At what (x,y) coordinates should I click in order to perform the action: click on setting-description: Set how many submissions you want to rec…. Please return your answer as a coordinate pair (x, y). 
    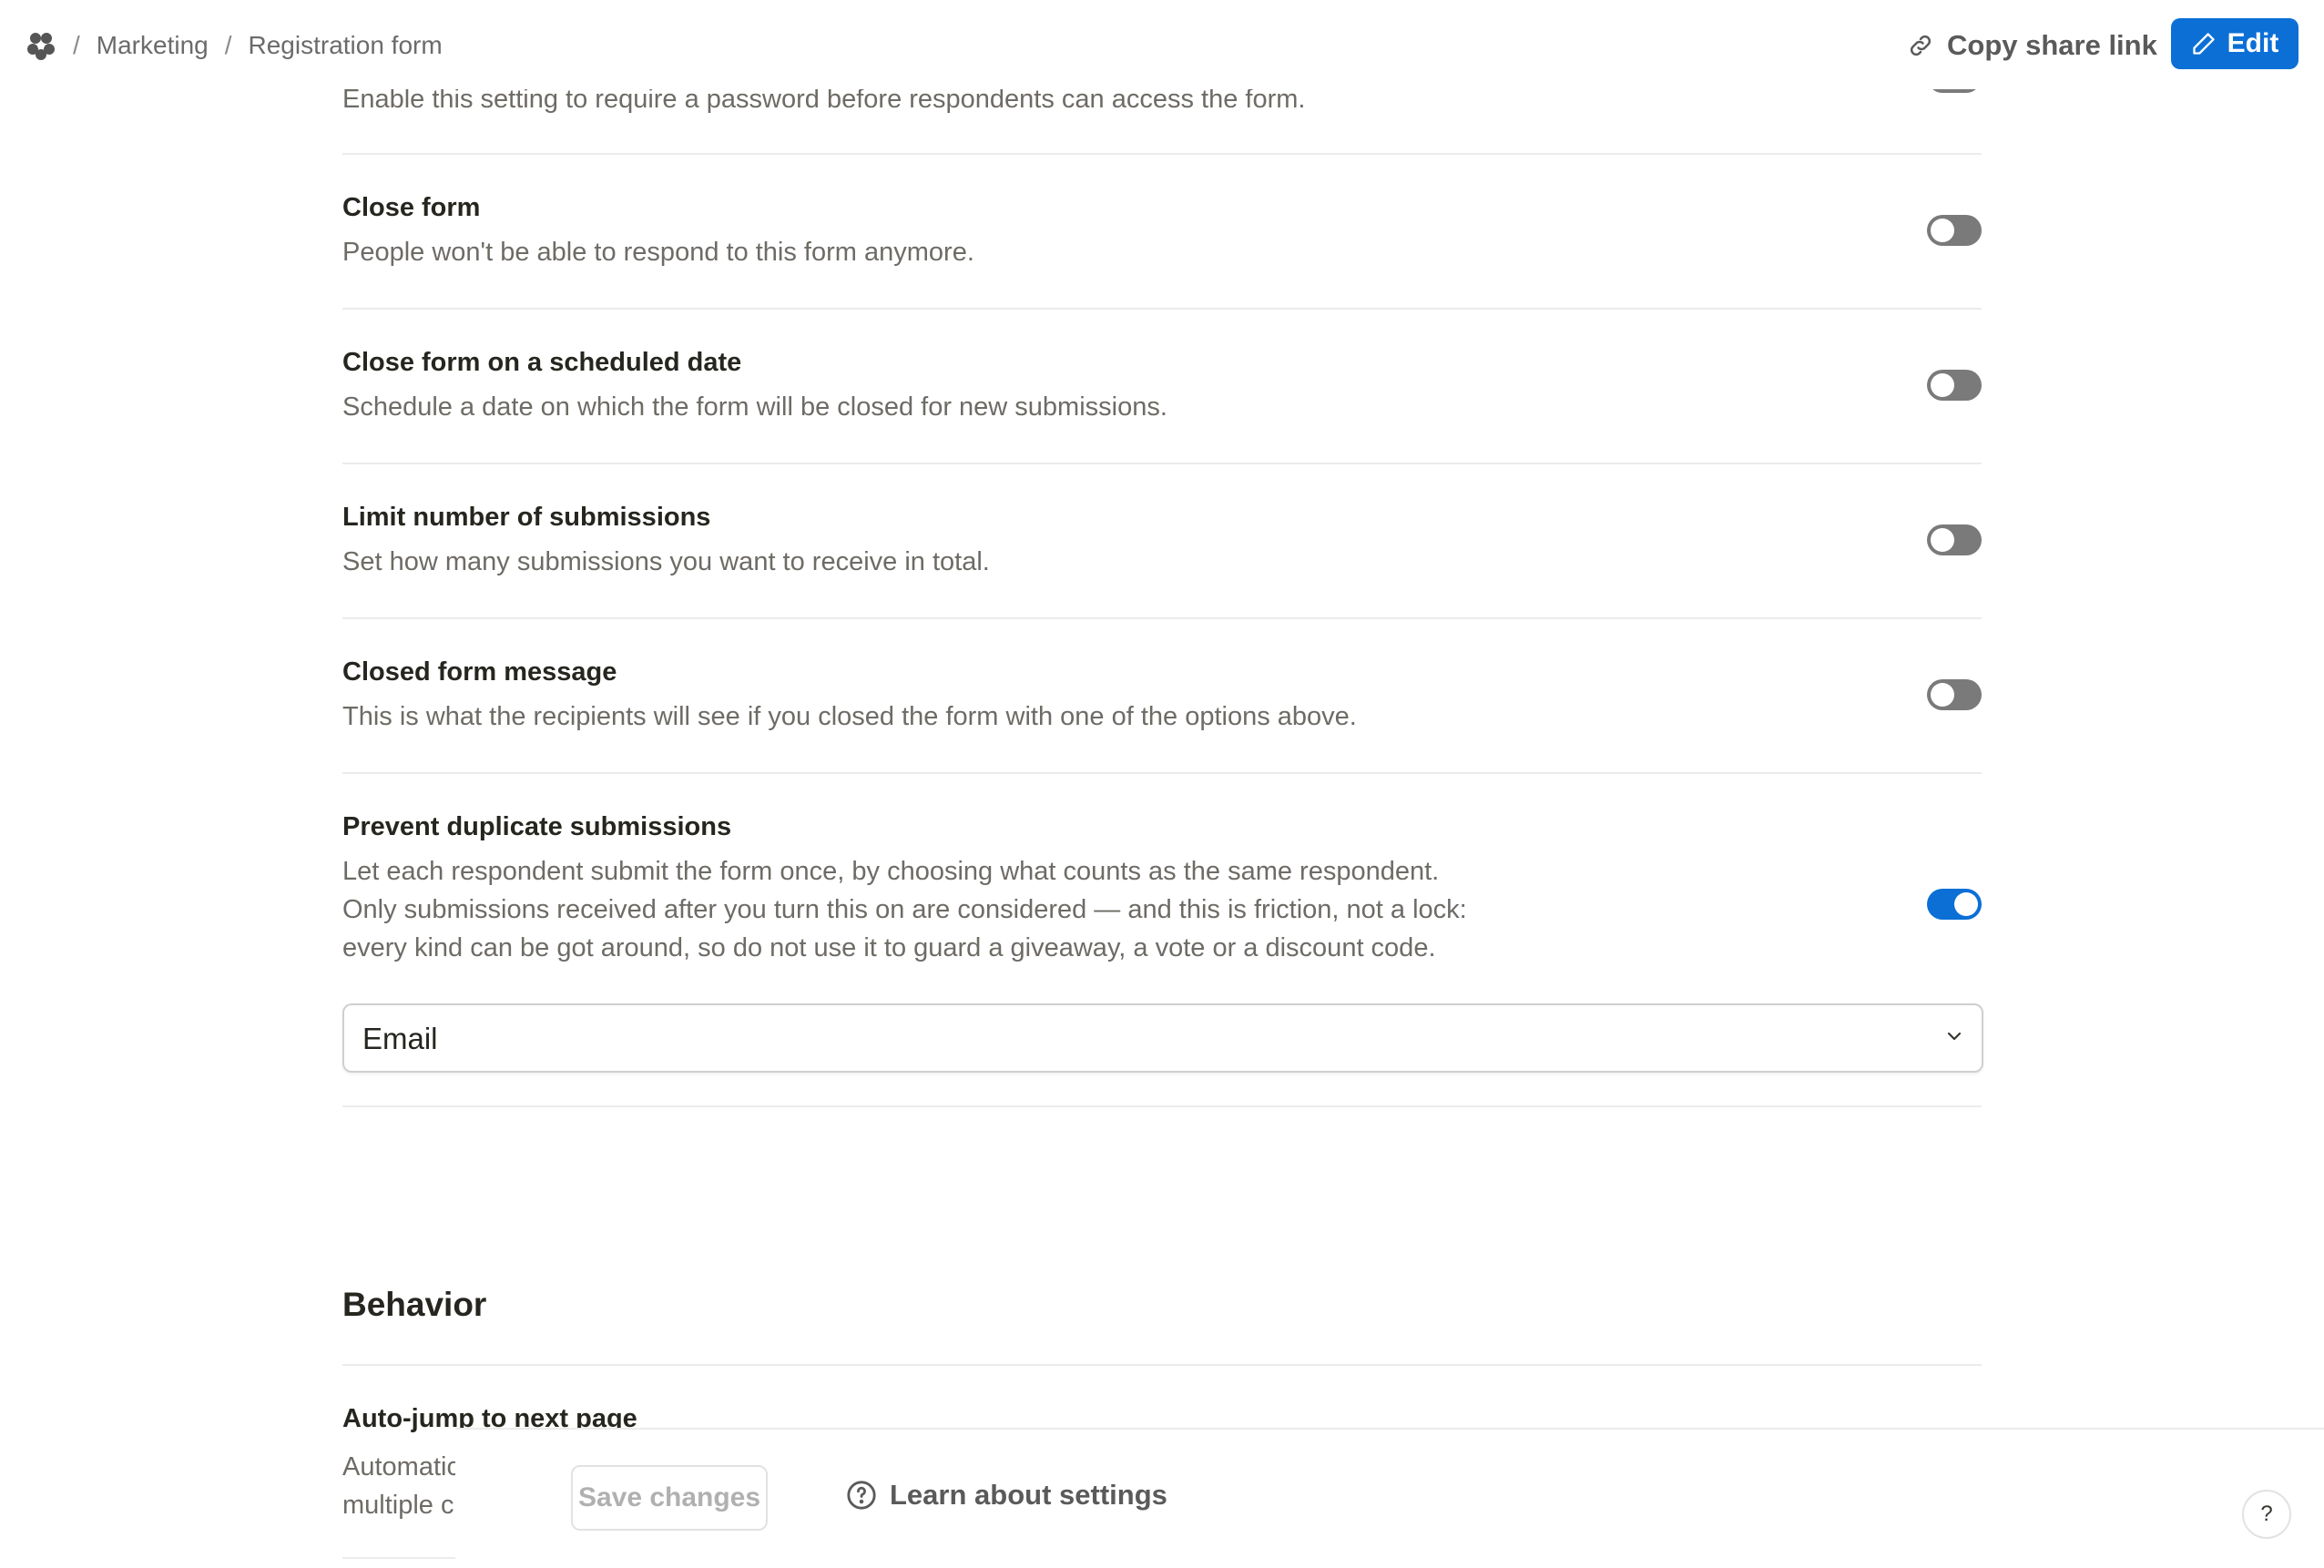
    Looking at the image, I should click on (666, 561).